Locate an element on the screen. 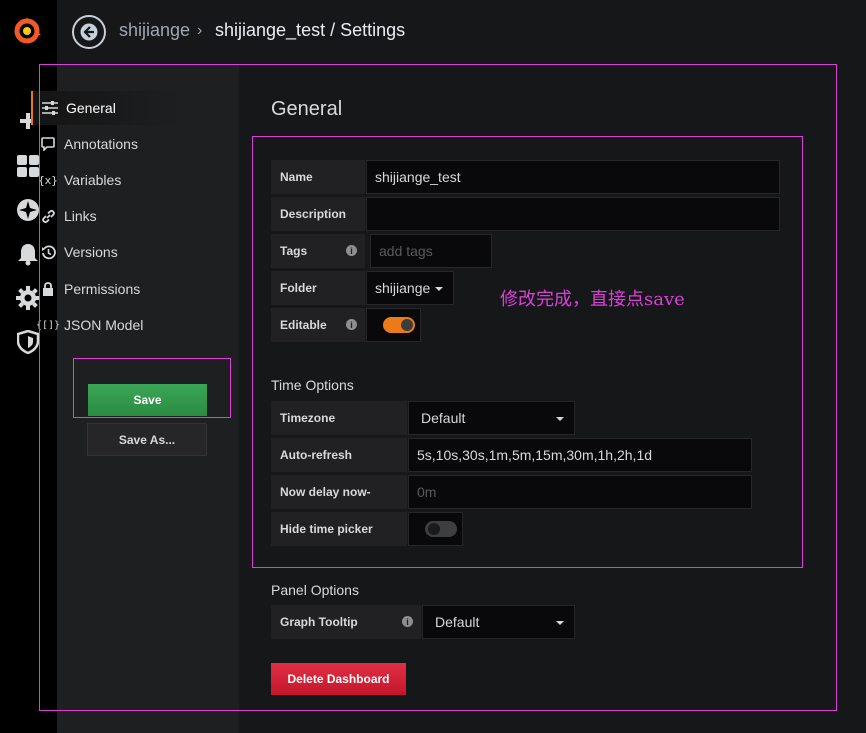  nav-item-permissions: Permissions is located at coordinates (106, 289).